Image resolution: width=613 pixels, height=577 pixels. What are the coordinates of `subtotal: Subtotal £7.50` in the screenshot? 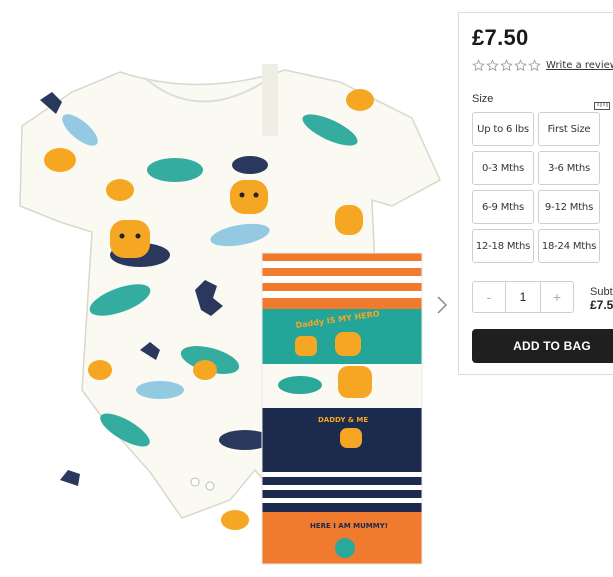 It's located at (601, 299).